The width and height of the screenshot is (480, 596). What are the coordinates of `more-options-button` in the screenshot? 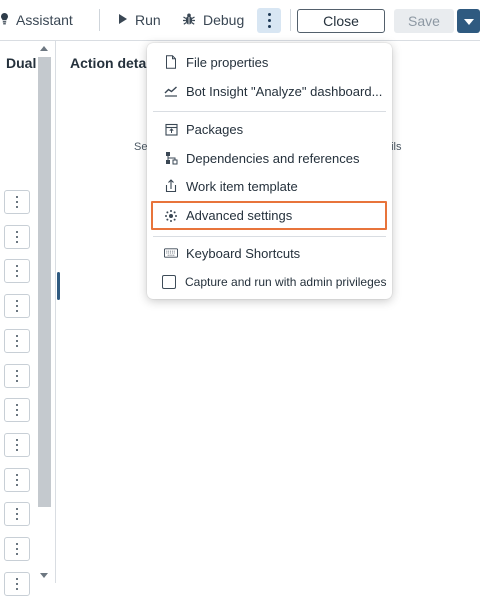 It's located at (269, 20).